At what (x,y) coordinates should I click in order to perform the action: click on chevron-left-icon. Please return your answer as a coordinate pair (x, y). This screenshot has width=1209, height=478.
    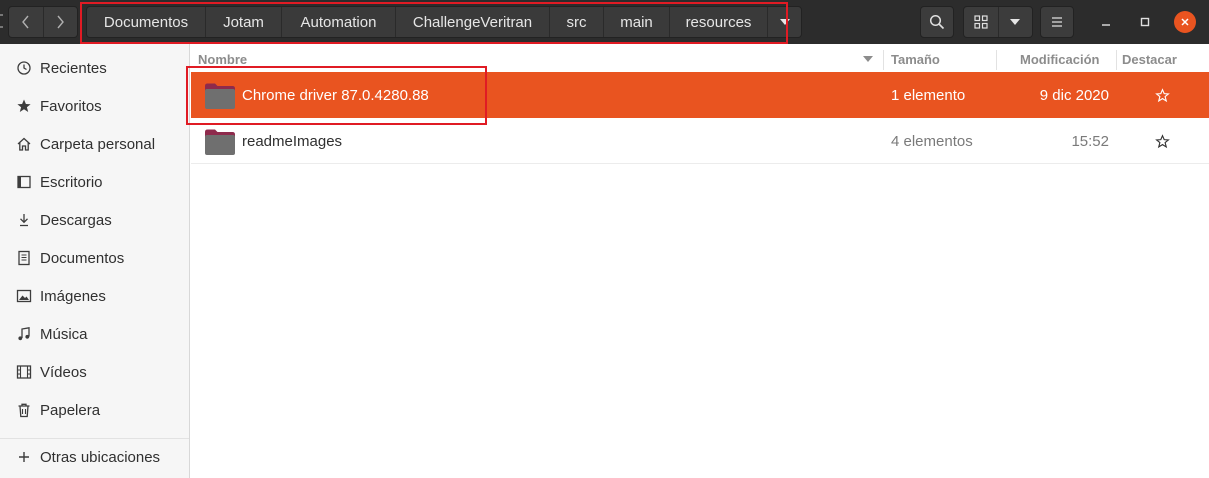
    Looking at the image, I should click on (25, 22).